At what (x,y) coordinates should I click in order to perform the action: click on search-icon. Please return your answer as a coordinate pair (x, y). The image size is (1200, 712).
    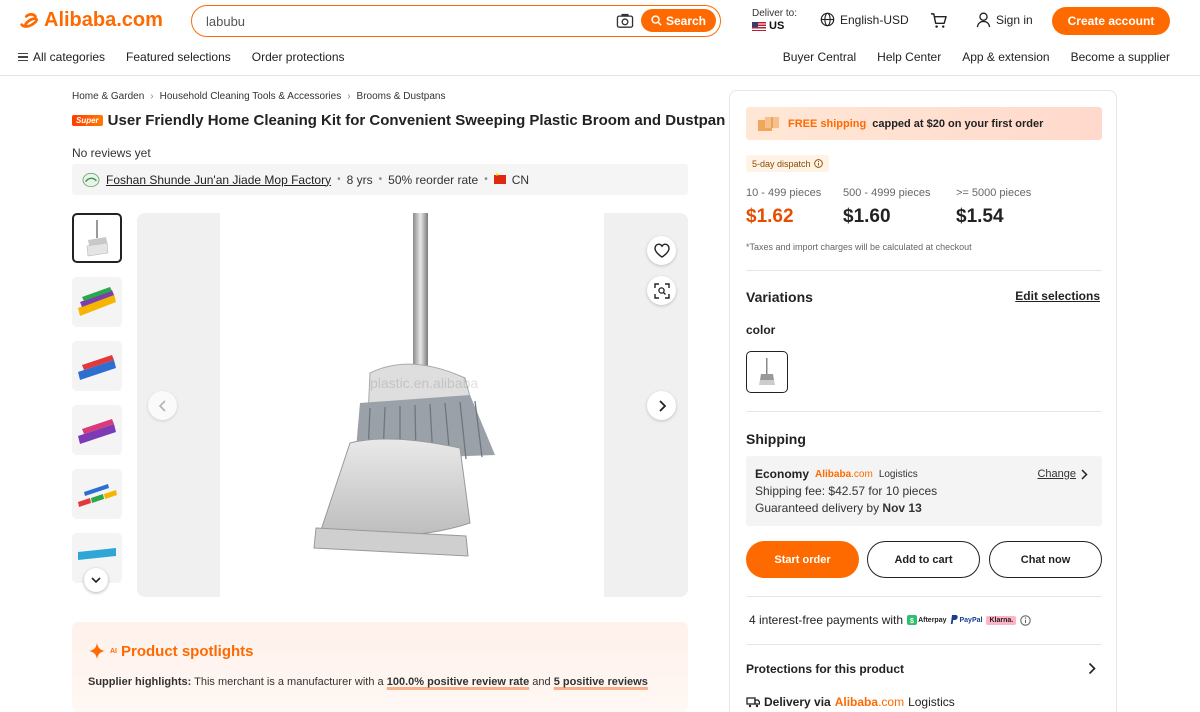
    Looking at the image, I should click on (656, 20).